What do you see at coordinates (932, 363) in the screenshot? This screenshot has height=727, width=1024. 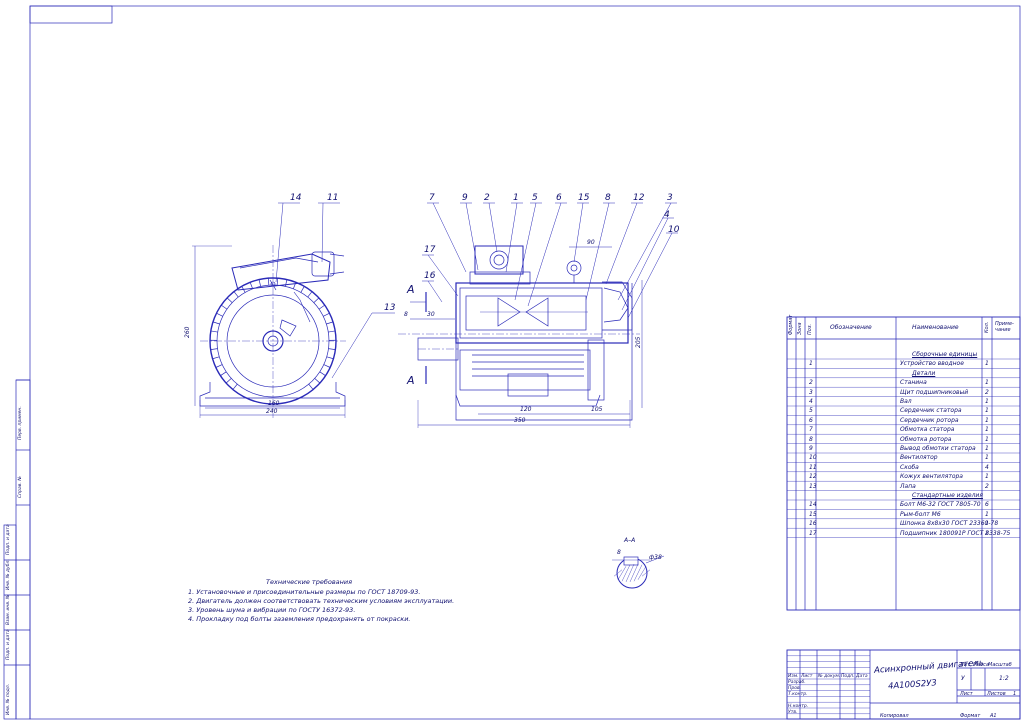 I see `spec-name: Устройство вводное` at bounding box center [932, 363].